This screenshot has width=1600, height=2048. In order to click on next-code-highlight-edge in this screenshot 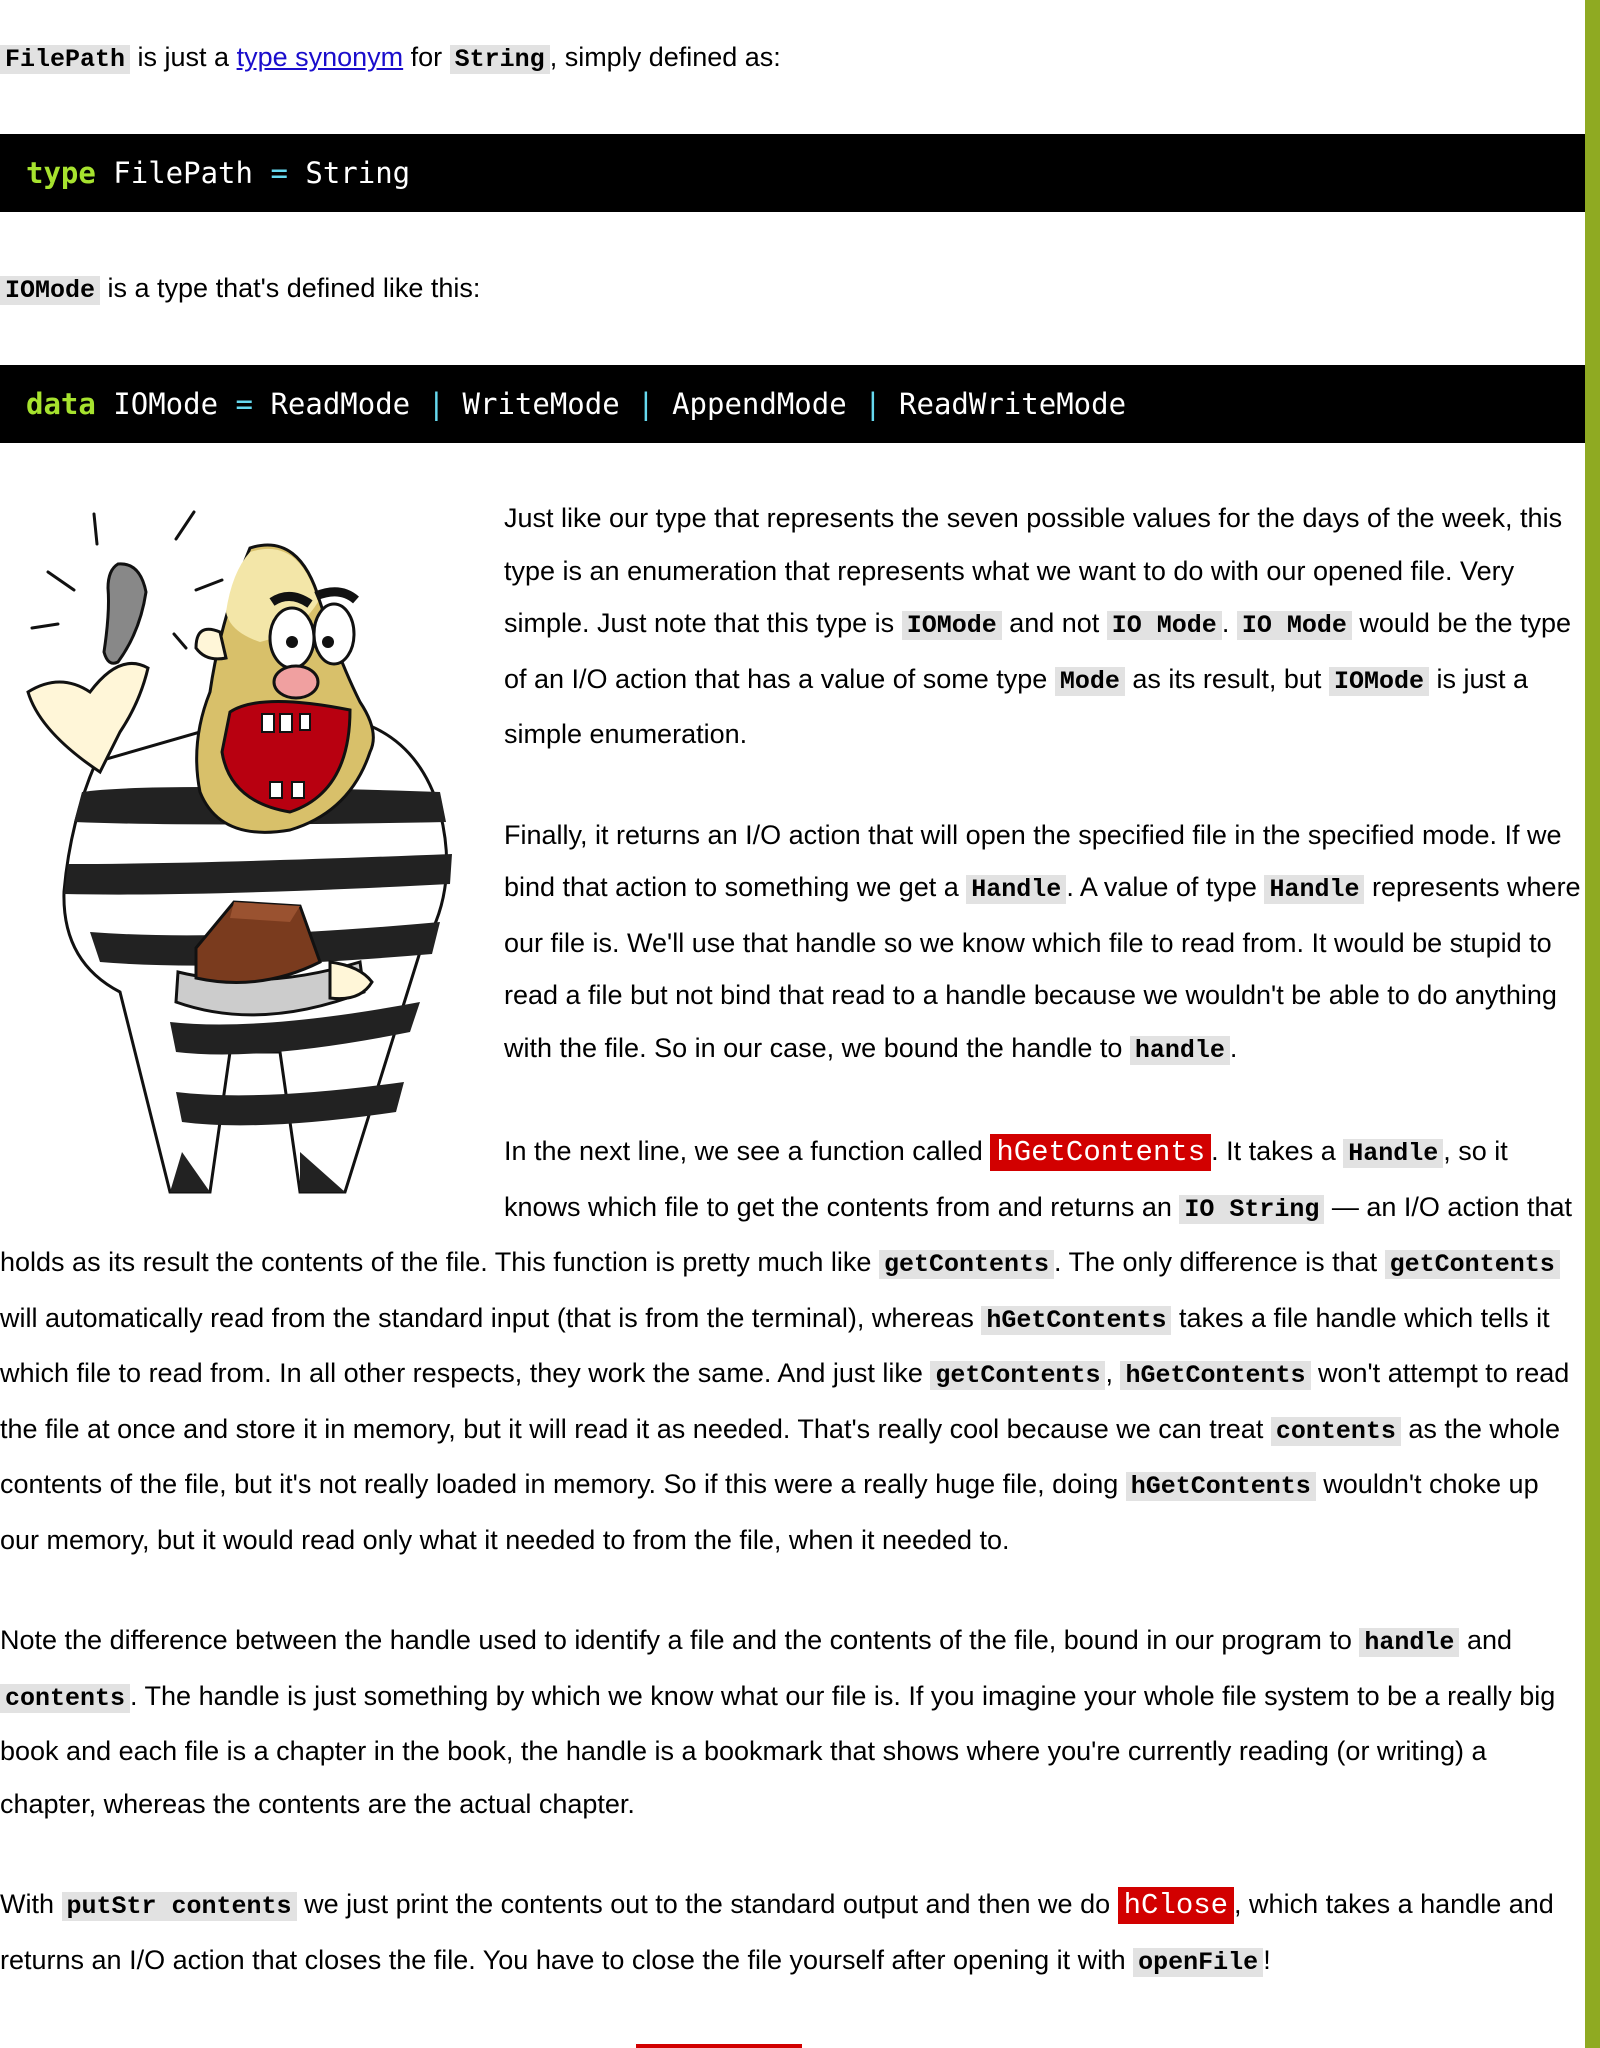, I will do `click(719, 2046)`.